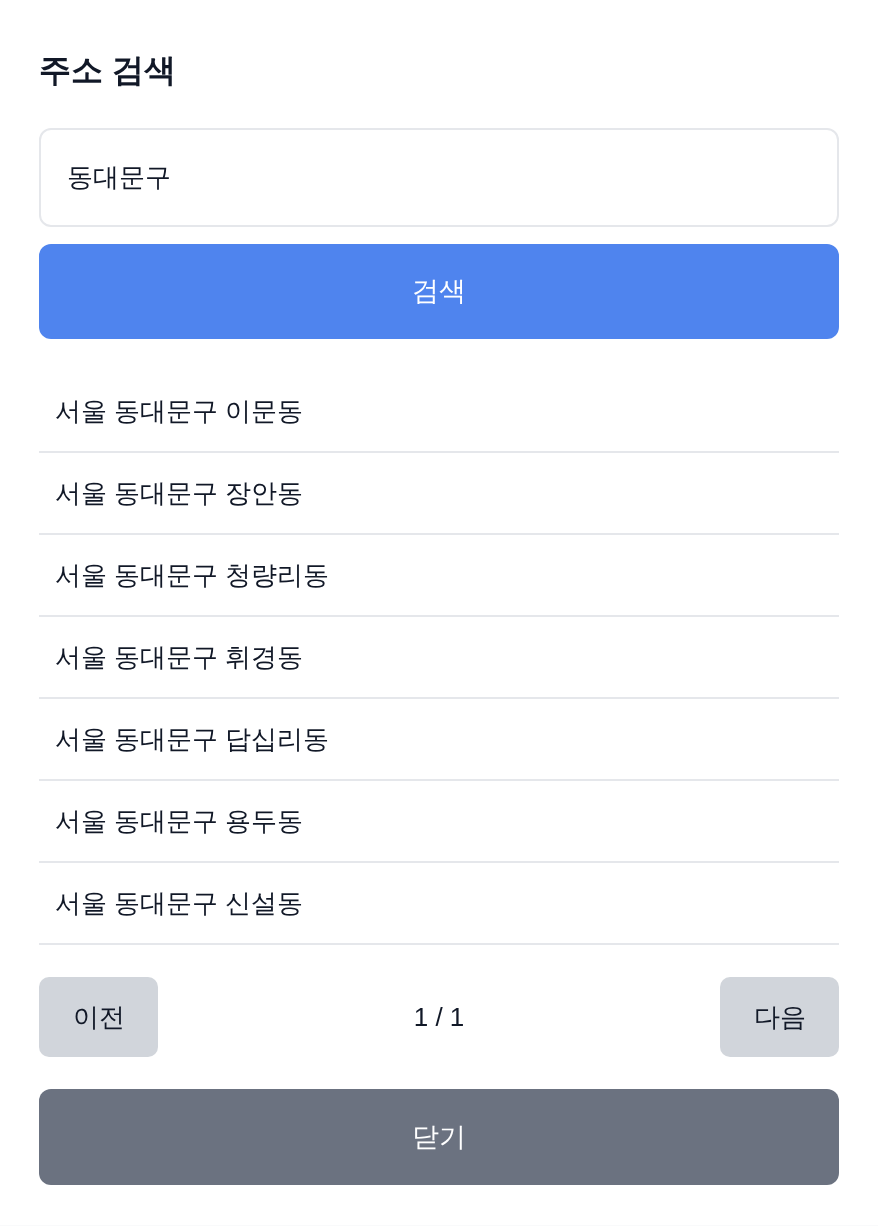 Image resolution: width=878 pixels, height=1226 pixels. Describe the element at coordinates (107, 70) in the screenshot. I see `dialog-title: 주소 검색` at that location.